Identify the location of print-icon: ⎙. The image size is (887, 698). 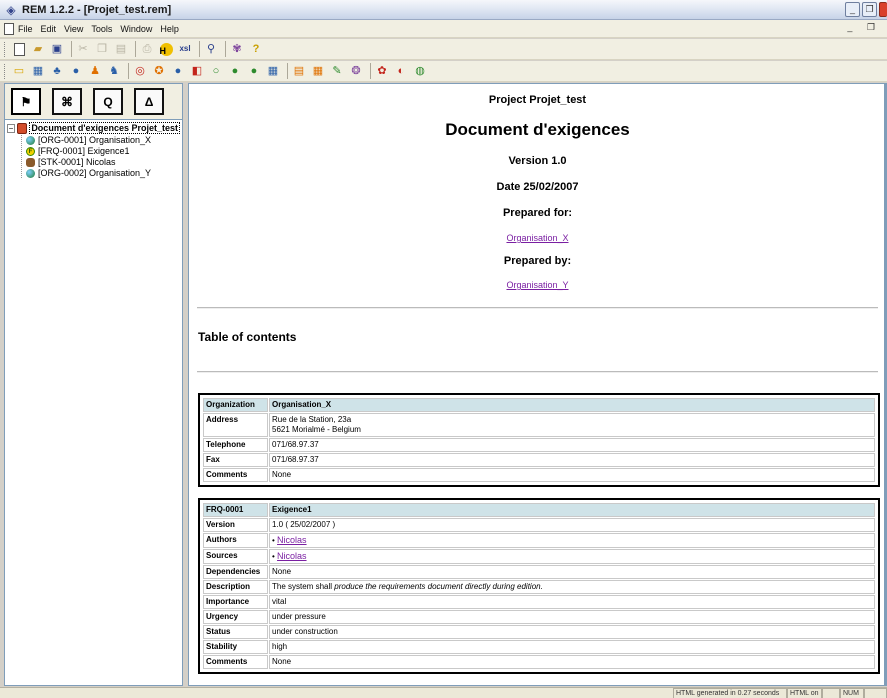
(147, 49).